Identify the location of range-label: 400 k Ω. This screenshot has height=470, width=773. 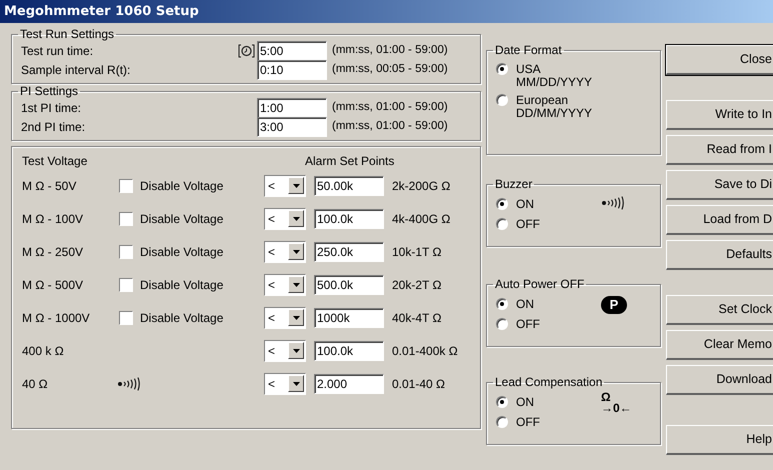
(43, 351).